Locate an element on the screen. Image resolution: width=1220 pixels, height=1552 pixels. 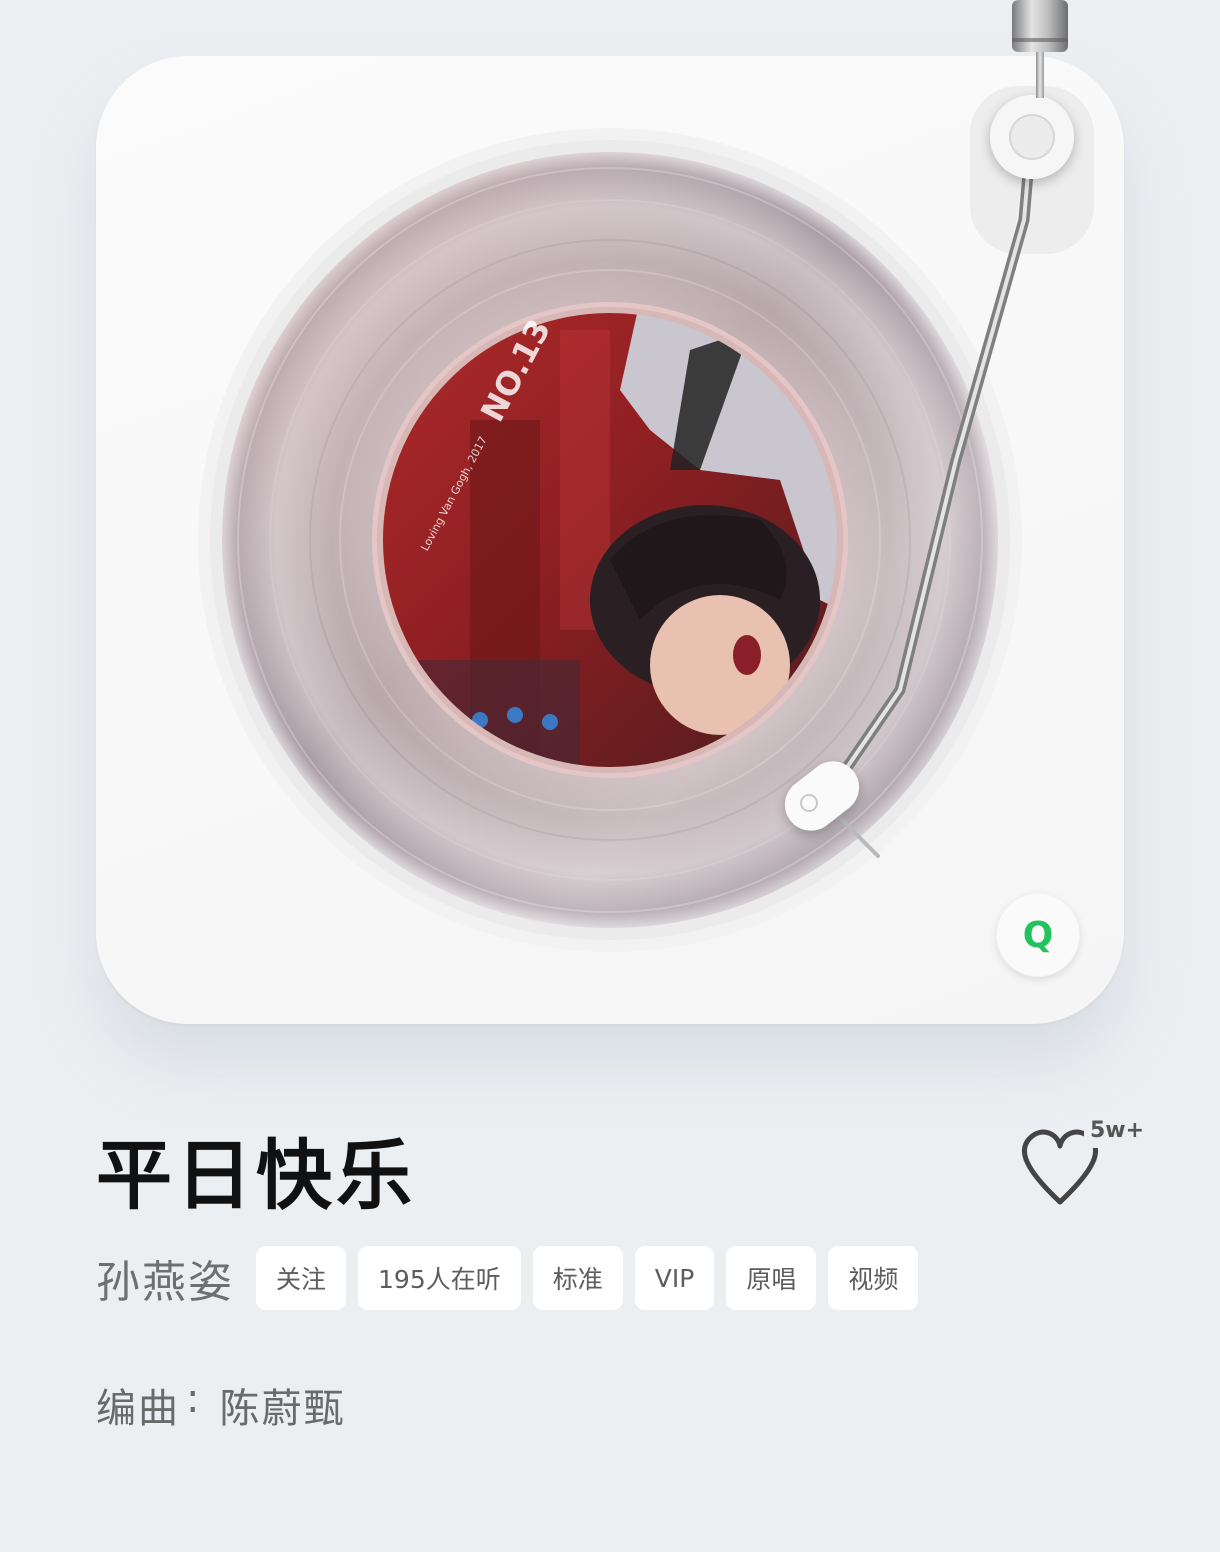
artist-name: 孙燕姿 is located at coordinates (165, 1278).